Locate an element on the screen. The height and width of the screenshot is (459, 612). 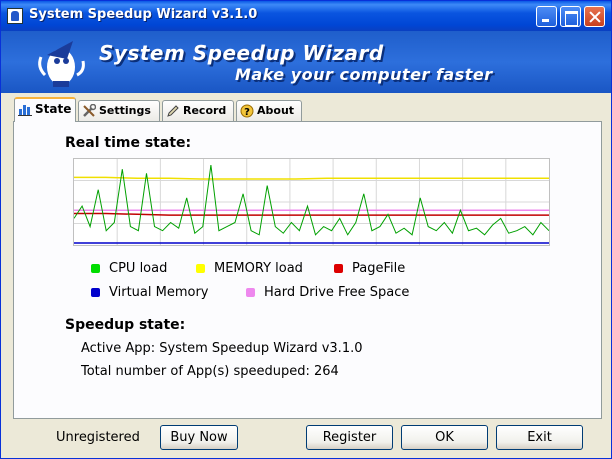
window-title: System Speedup Wizard v3.1.0 is located at coordinates (143, 14).